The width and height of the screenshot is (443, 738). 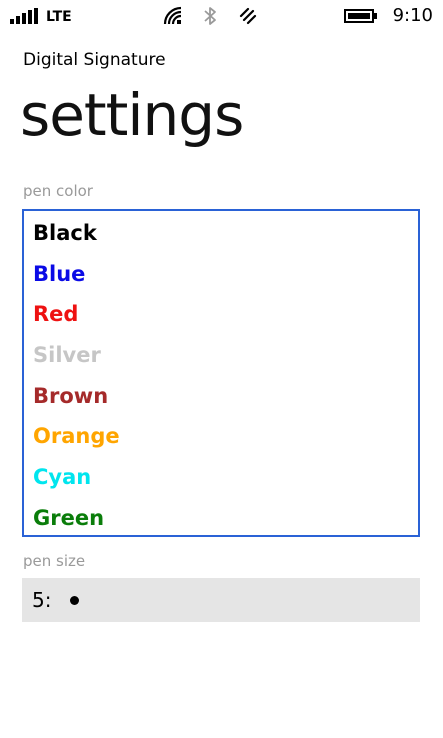 What do you see at coordinates (132, 115) in the screenshot?
I see `page-title: settings` at bounding box center [132, 115].